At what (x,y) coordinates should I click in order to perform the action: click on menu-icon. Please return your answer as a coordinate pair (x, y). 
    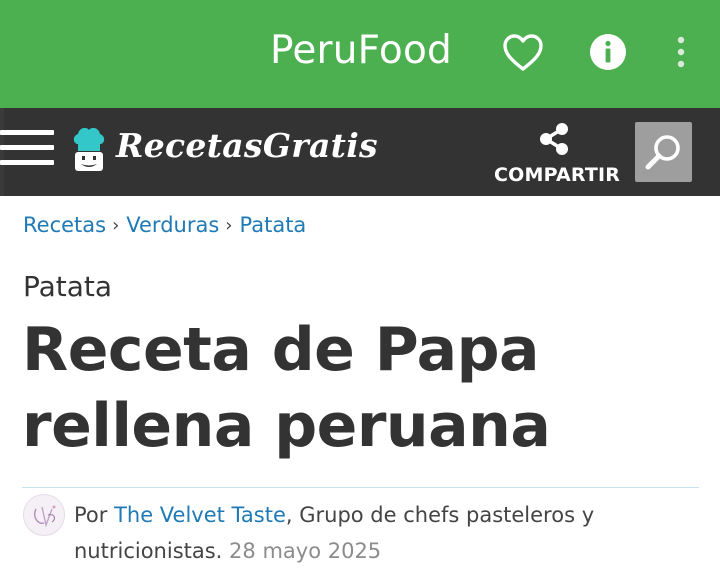
    Looking at the image, I should click on (27, 148).